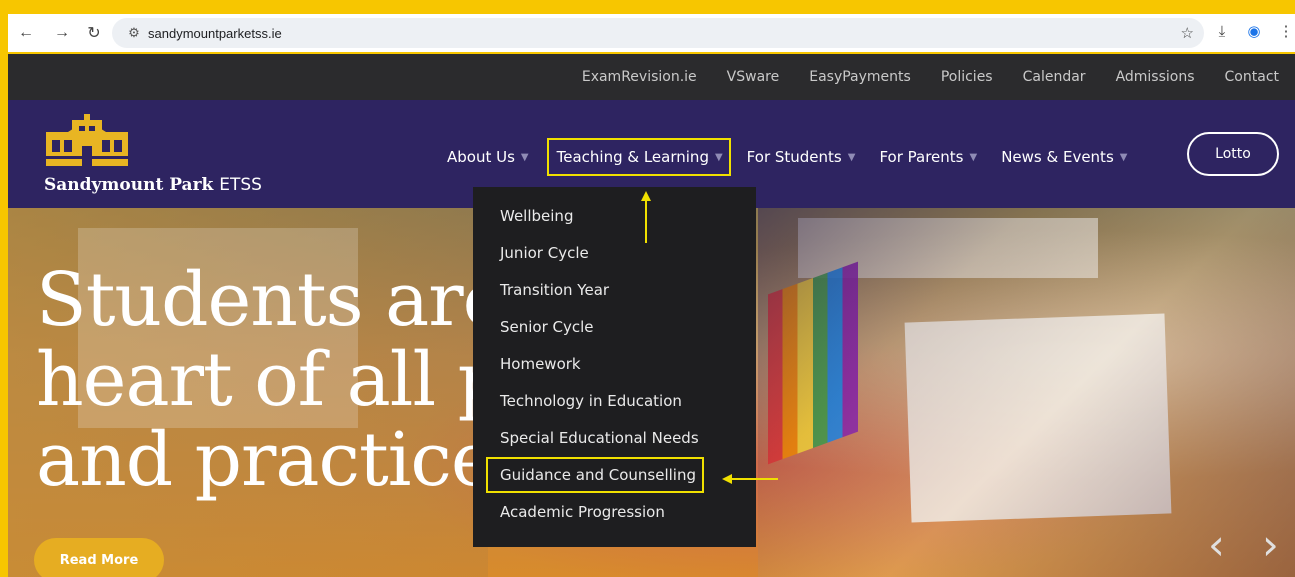 The height and width of the screenshot is (577, 1295). What do you see at coordinates (87, 140) in the screenshot?
I see `school-building-icon` at bounding box center [87, 140].